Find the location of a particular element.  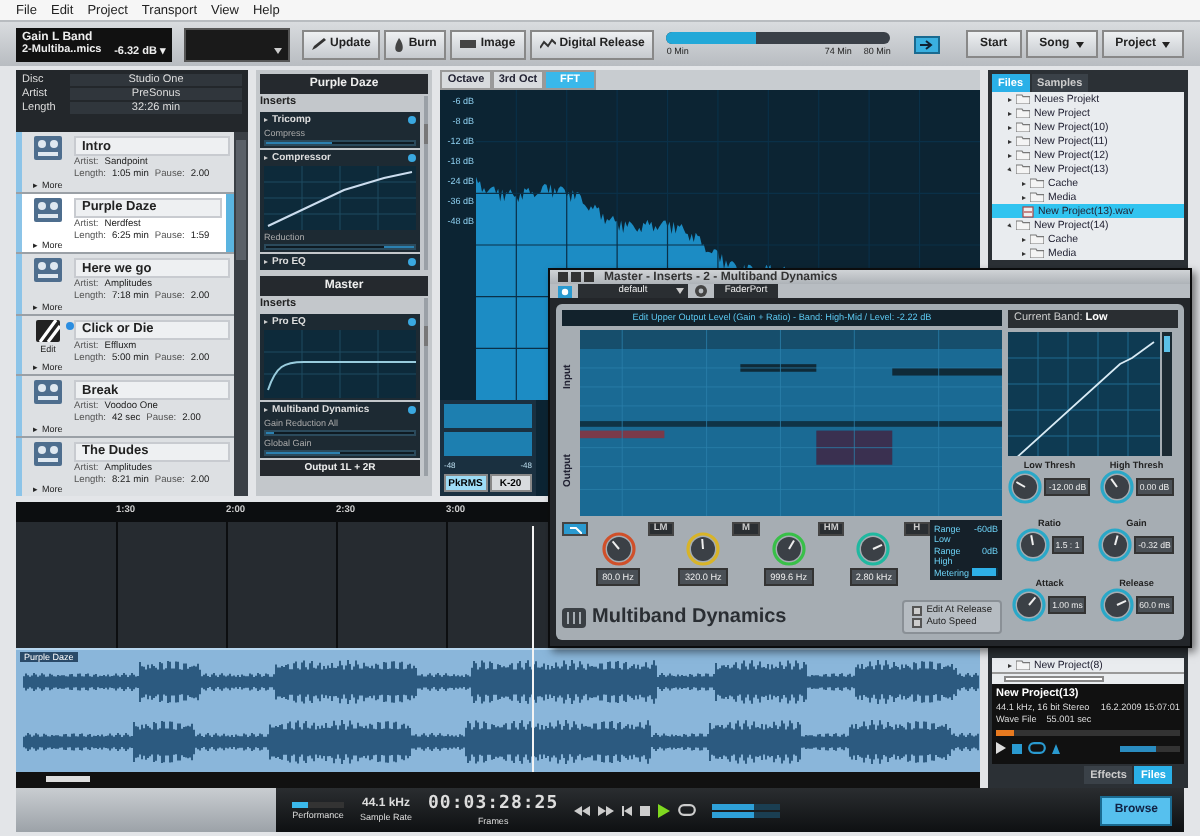

window-controls-icon is located at coordinates (576, 277).